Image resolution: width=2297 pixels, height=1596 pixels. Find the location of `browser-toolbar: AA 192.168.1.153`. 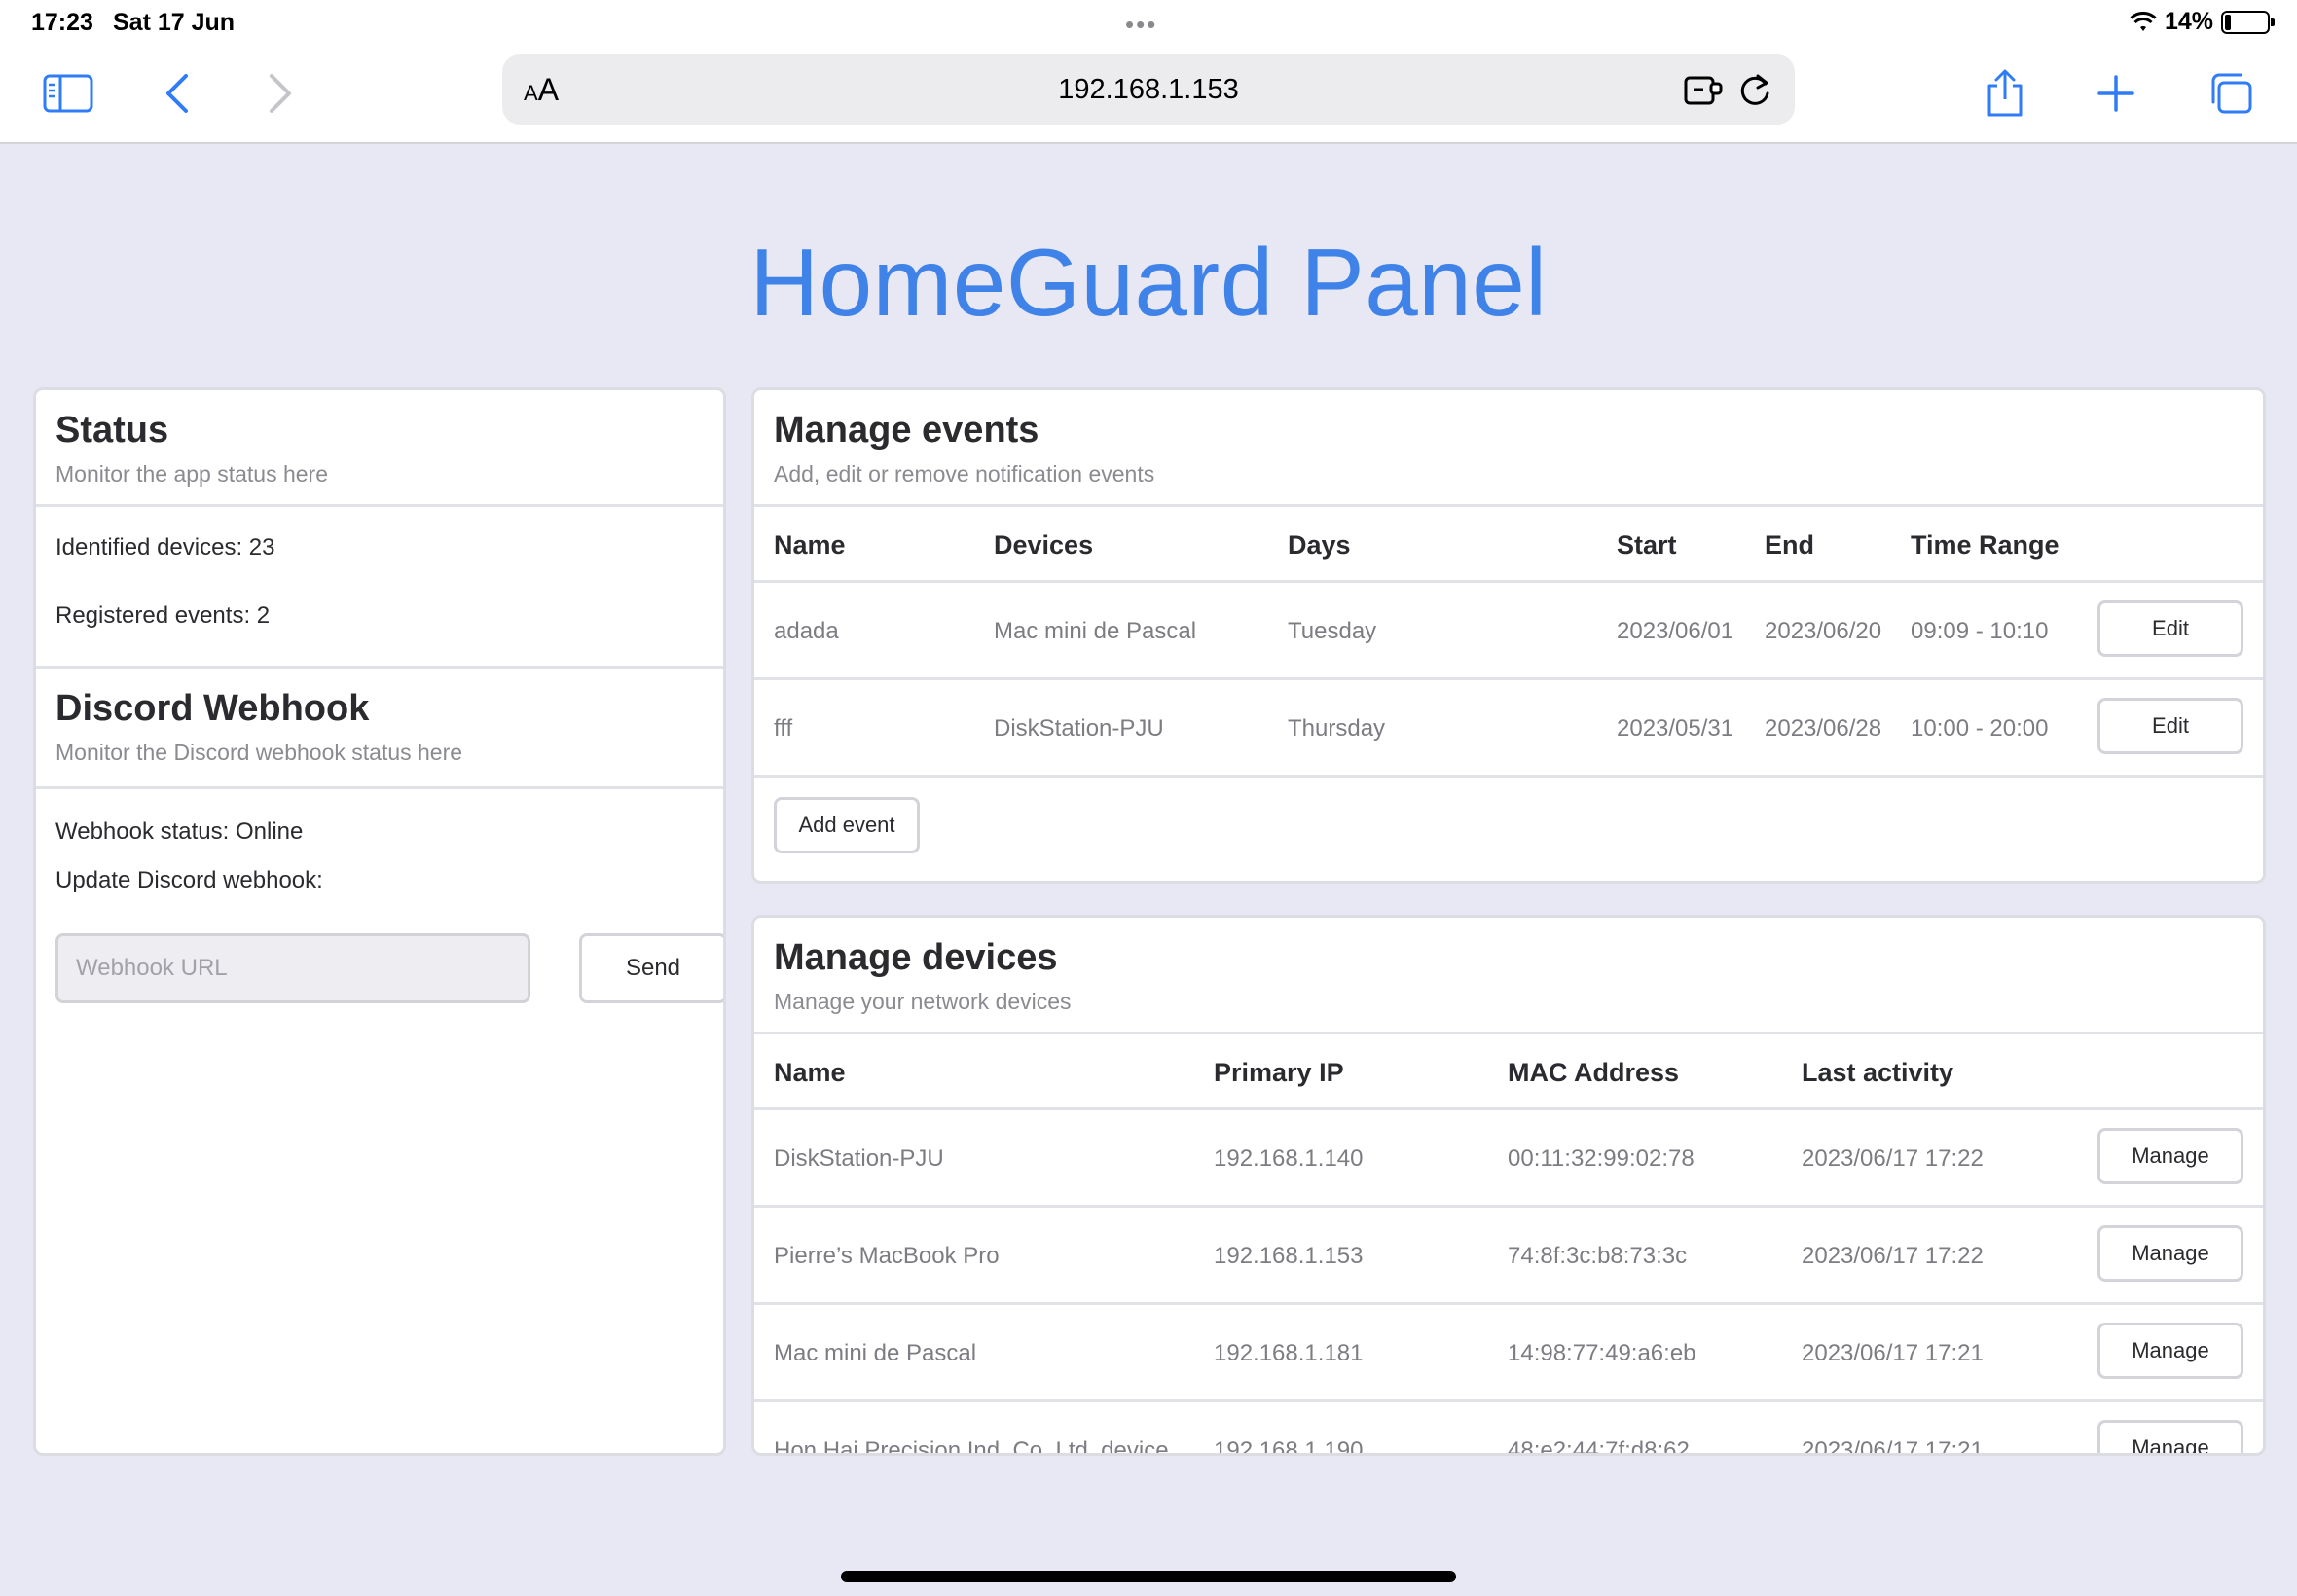

browser-toolbar: AA 192.168.1.153 is located at coordinates (1148, 95).